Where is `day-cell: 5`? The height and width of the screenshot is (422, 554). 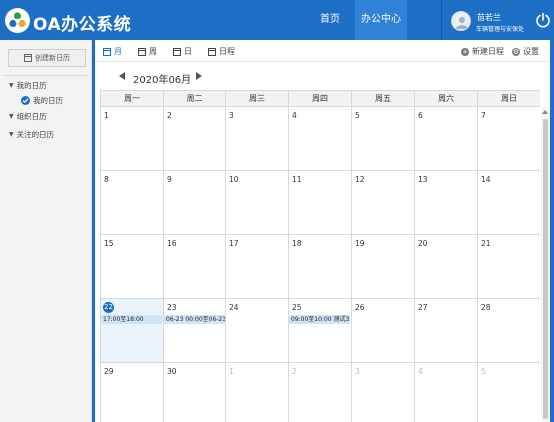 day-cell: 5 is located at coordinates (383, 139).